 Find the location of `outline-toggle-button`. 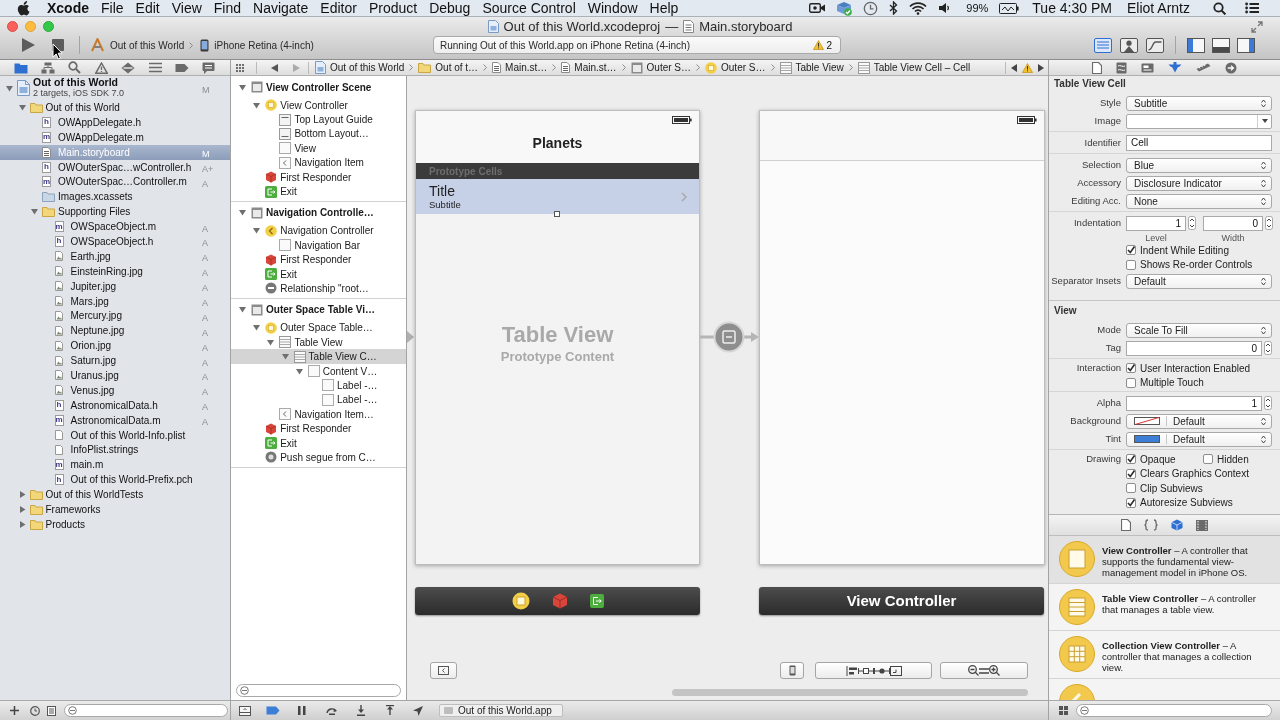

outline-toggle-button is located at coordinates (443, 670).